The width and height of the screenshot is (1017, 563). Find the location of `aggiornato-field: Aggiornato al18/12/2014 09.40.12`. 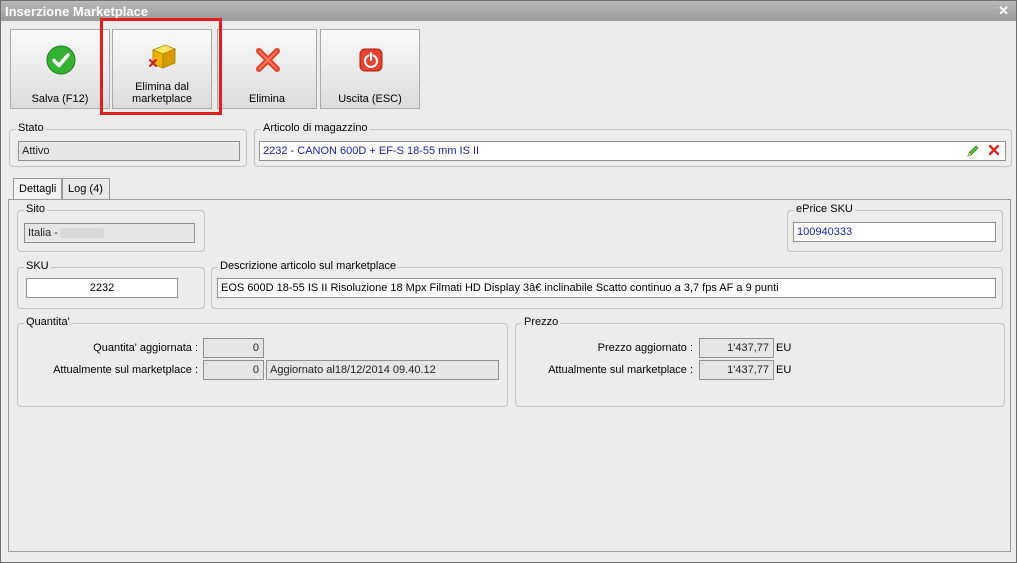

aggiornato-field: Aggiornato al18/12/2014 09.40.12 is located at coordinates (382, 370).